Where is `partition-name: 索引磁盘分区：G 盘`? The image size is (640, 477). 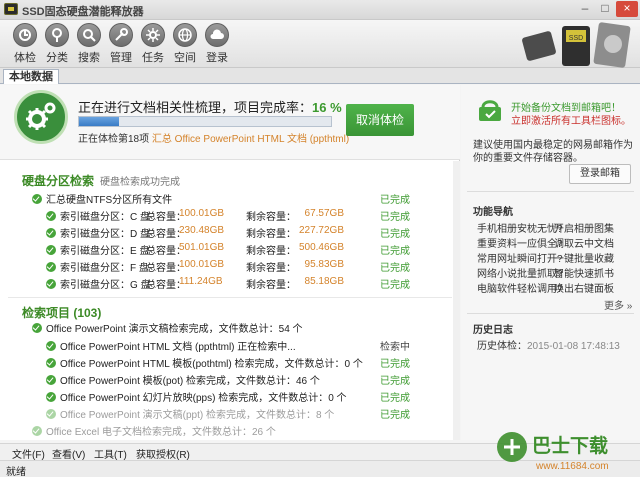 partition-name: 索引磁盘分区：G 盘 is located at coordinates (105, 285).